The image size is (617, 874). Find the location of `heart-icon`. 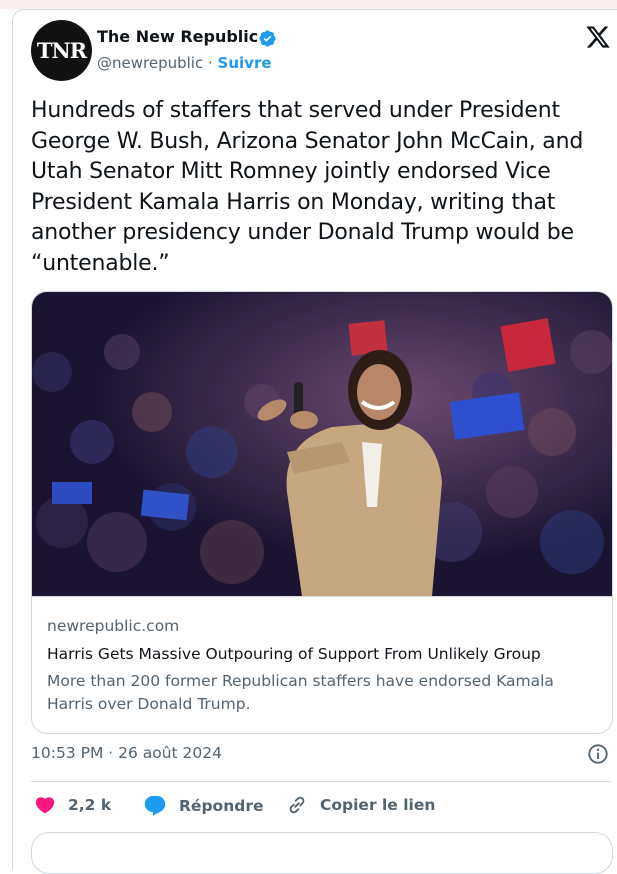

heart-icon is located at coordinates (45, 805).